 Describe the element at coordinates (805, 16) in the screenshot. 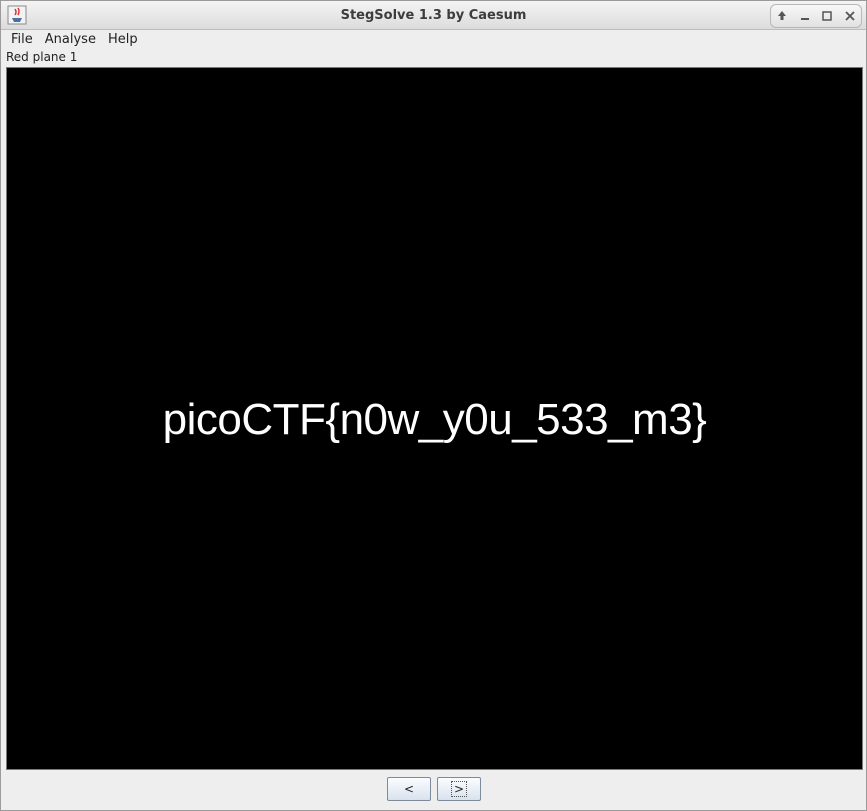

I see `minimize-icon` at that location.